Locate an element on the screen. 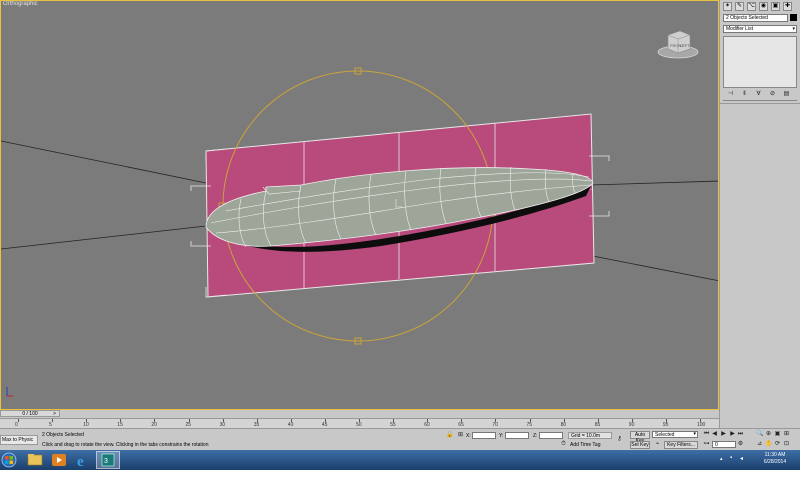 The height and width of the screenshot is (500, 800). absolute-mode-icon: ⊞ is located at coordinates (460, 435).